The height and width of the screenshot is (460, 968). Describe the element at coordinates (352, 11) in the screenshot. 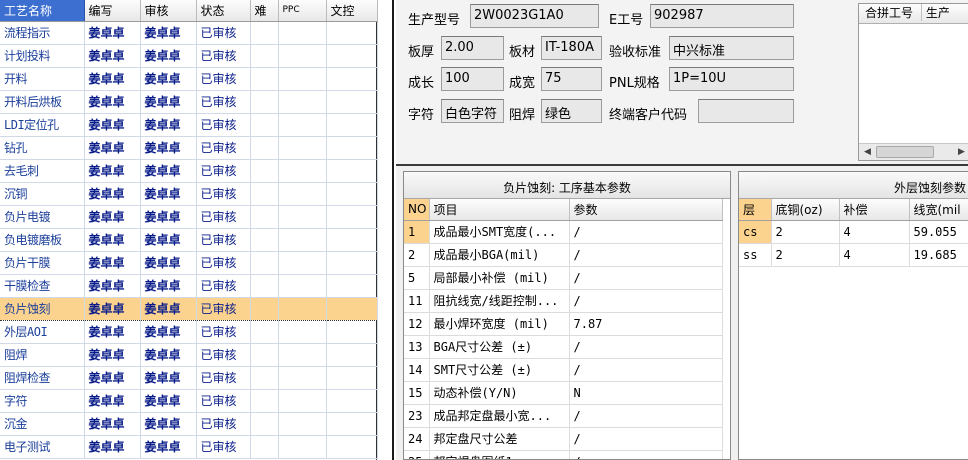

I see `col-header-doc-control: 文控` at that location.